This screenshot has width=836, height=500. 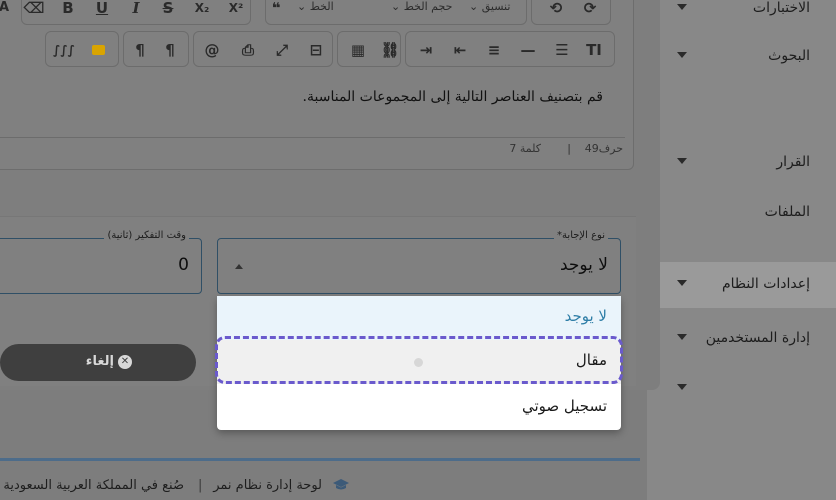 I want to click on fullscreen-icon: ⤢, so click(x=282, y=50).